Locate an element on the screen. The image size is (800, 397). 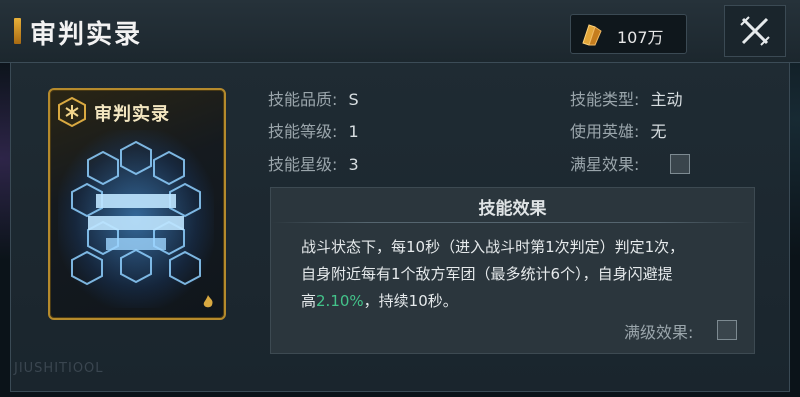
flame-icon is located at coordinates (208, 301).